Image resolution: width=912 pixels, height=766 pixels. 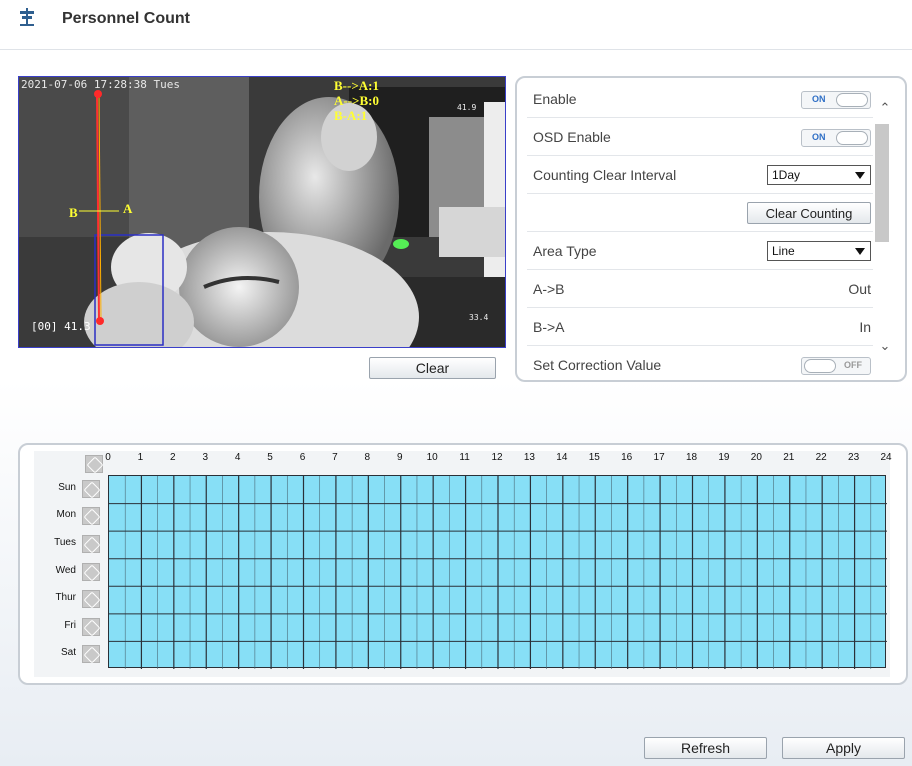 I want to click on hour-label: 12, so click(x=497, y=457).